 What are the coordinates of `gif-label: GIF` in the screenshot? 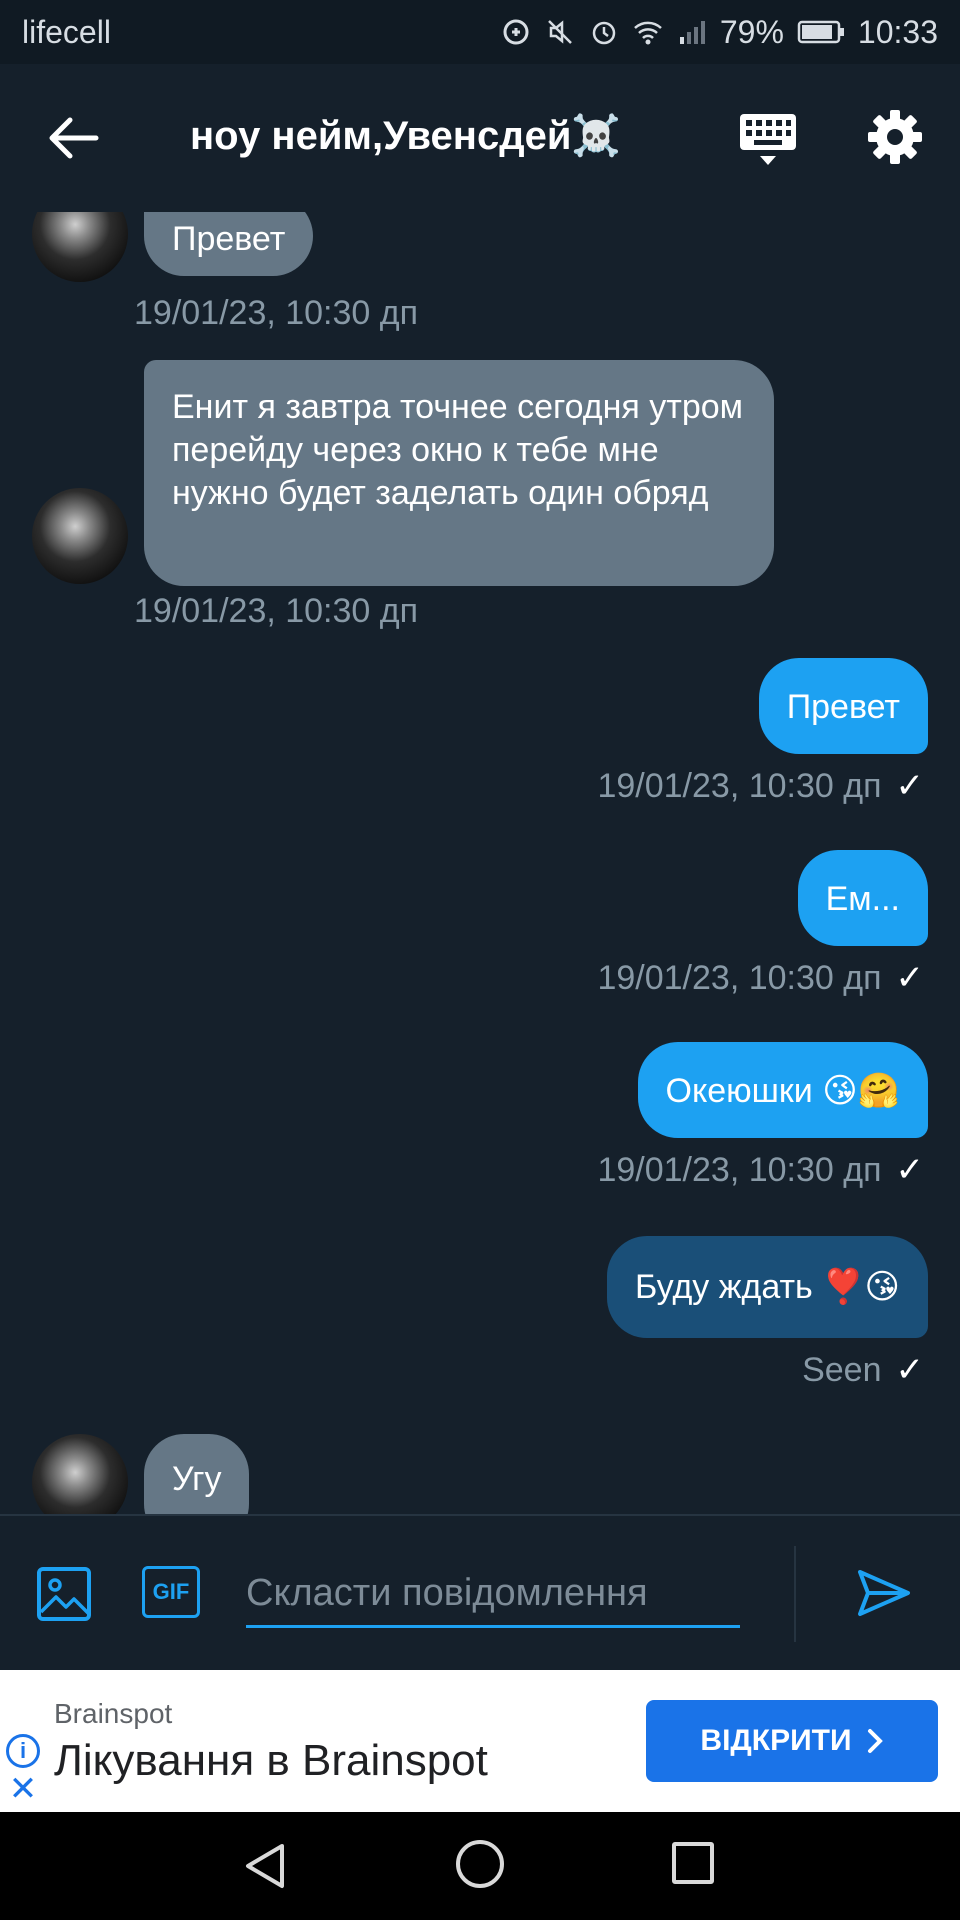 It's located at (171, 1591).